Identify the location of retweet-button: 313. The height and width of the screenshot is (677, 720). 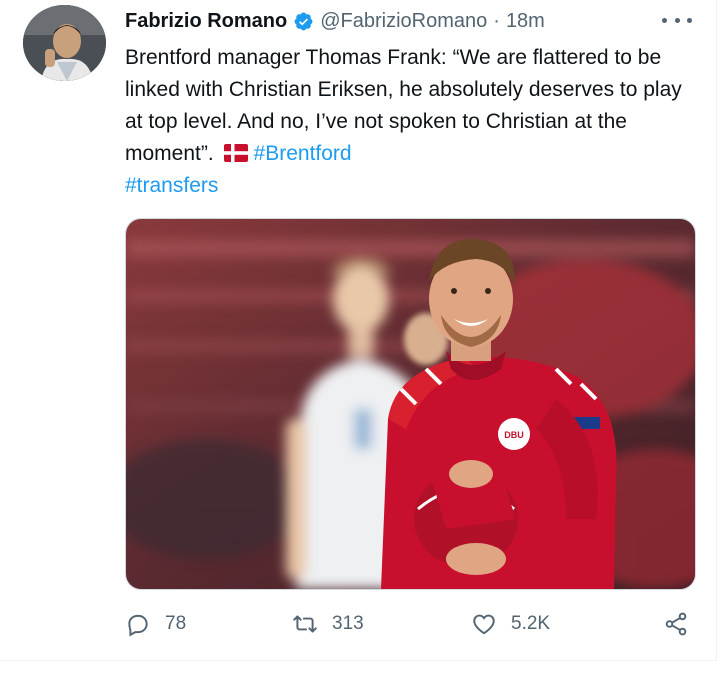
(328, 624).